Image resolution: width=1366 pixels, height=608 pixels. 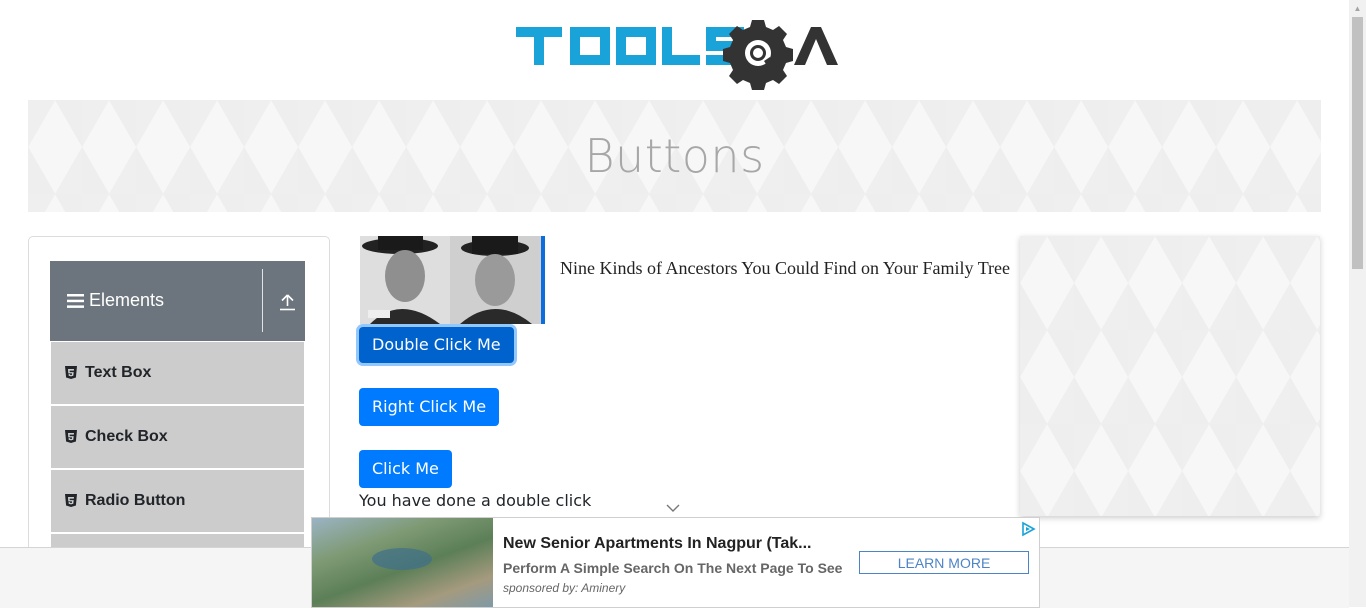 What do you see at coordinates (677, 54) in the screenshot?
I see `toolsqa-logo` at bounding box center [677, 54].